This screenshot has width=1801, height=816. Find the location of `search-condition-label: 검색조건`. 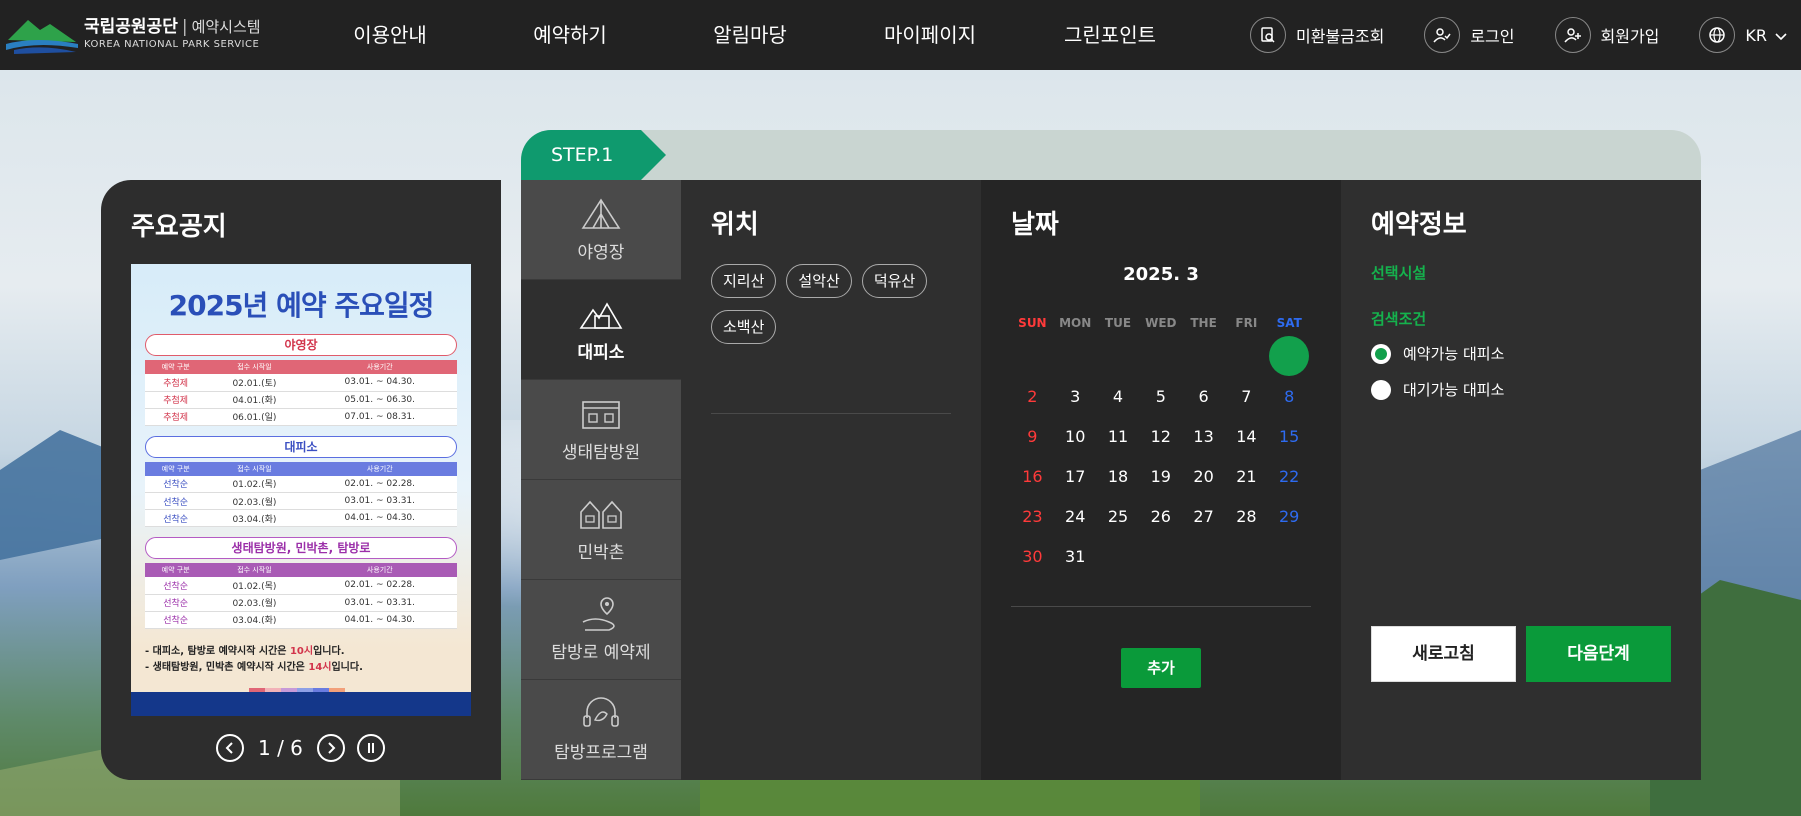

search-condition-label: 검색조건 is located at coordinates (1399, 319).